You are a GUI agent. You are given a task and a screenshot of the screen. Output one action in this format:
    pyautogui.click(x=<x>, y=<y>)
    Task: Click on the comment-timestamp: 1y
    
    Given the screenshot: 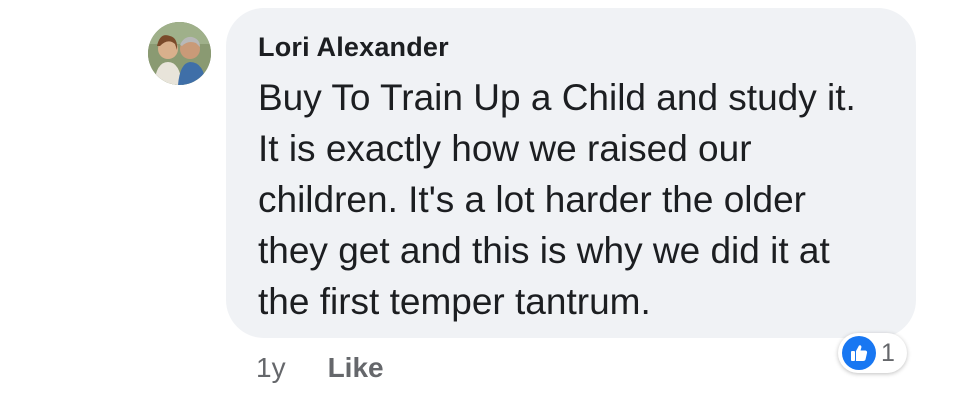 What is the action you would take?
    pyautogui.click(x=271, y=368)
    